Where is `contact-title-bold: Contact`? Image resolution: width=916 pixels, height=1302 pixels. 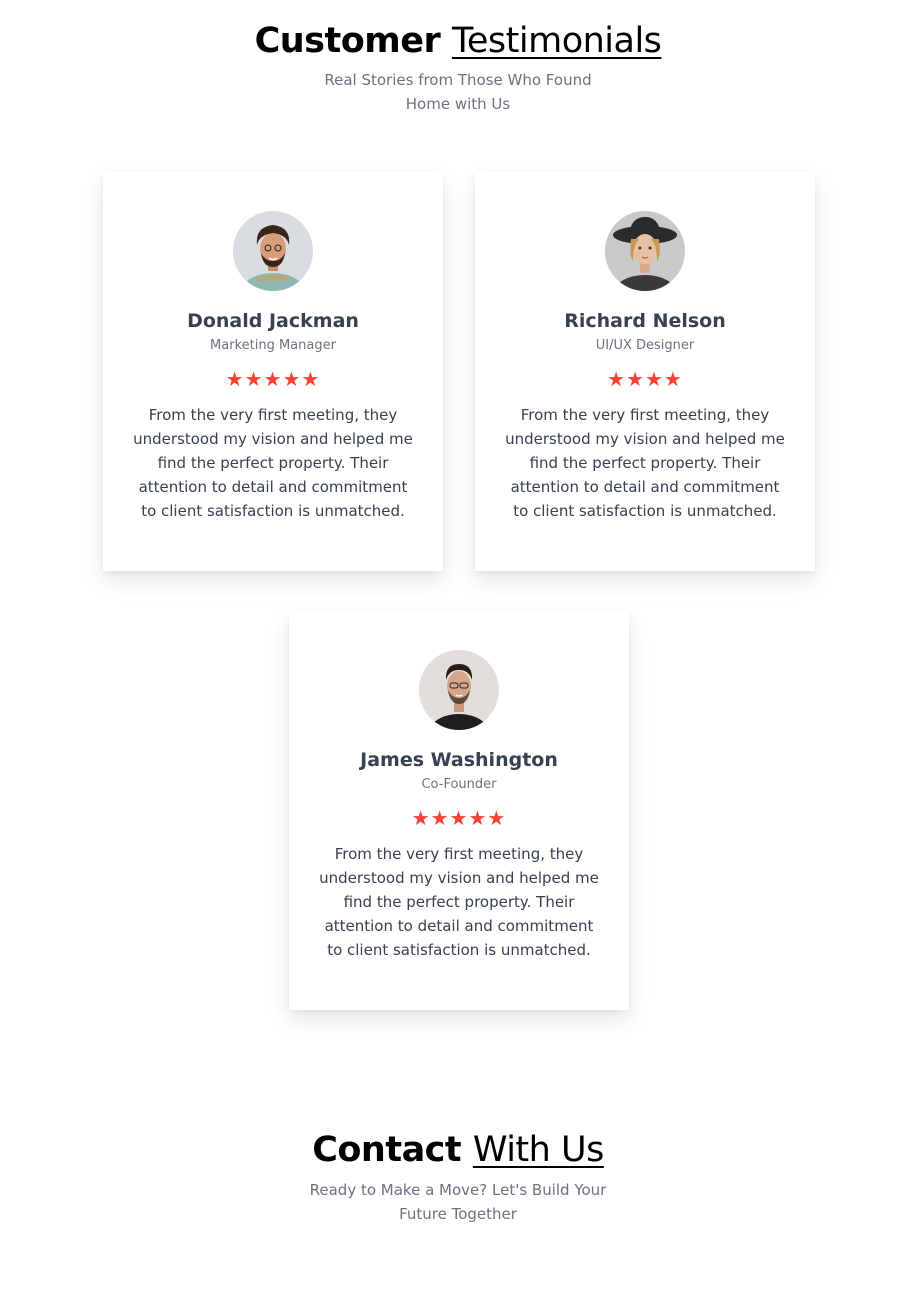 contact-title-bold: Contact is located at coordinates (387, 1150).